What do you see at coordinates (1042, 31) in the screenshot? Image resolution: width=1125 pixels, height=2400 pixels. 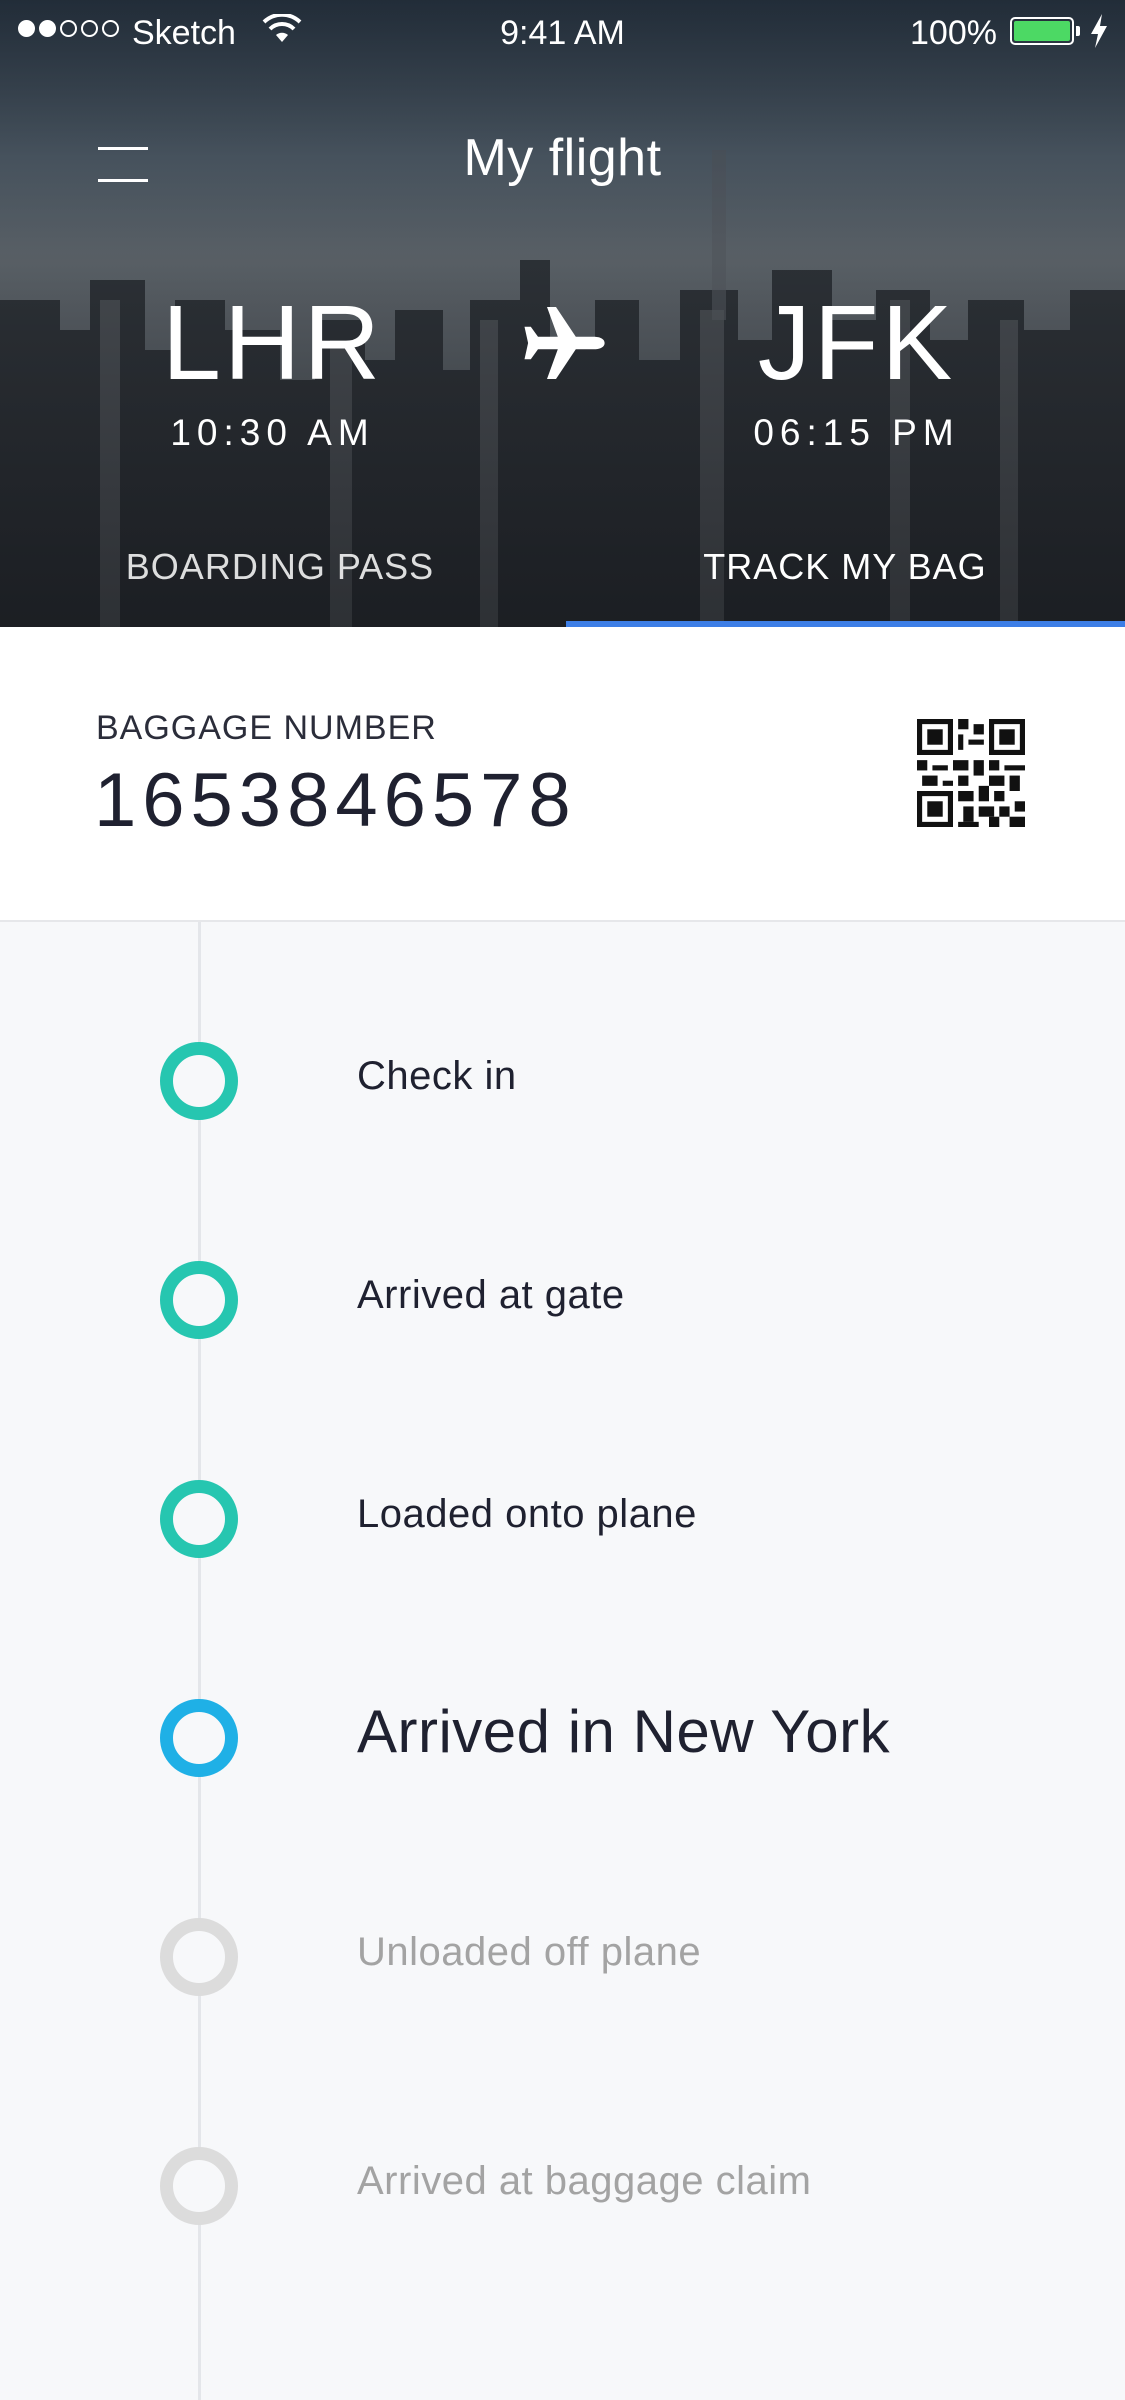 I see `battery-icon` at bounding box center [1042, 31].